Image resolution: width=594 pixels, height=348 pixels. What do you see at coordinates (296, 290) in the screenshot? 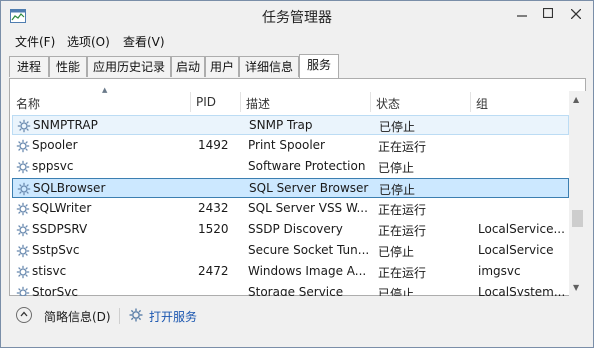
I see `service-description: Storage Service` at bounding box center [296, 290].